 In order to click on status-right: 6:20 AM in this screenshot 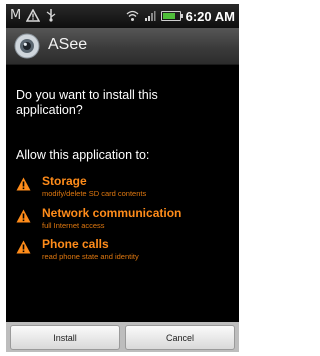, I will do `click(180, 16)`.